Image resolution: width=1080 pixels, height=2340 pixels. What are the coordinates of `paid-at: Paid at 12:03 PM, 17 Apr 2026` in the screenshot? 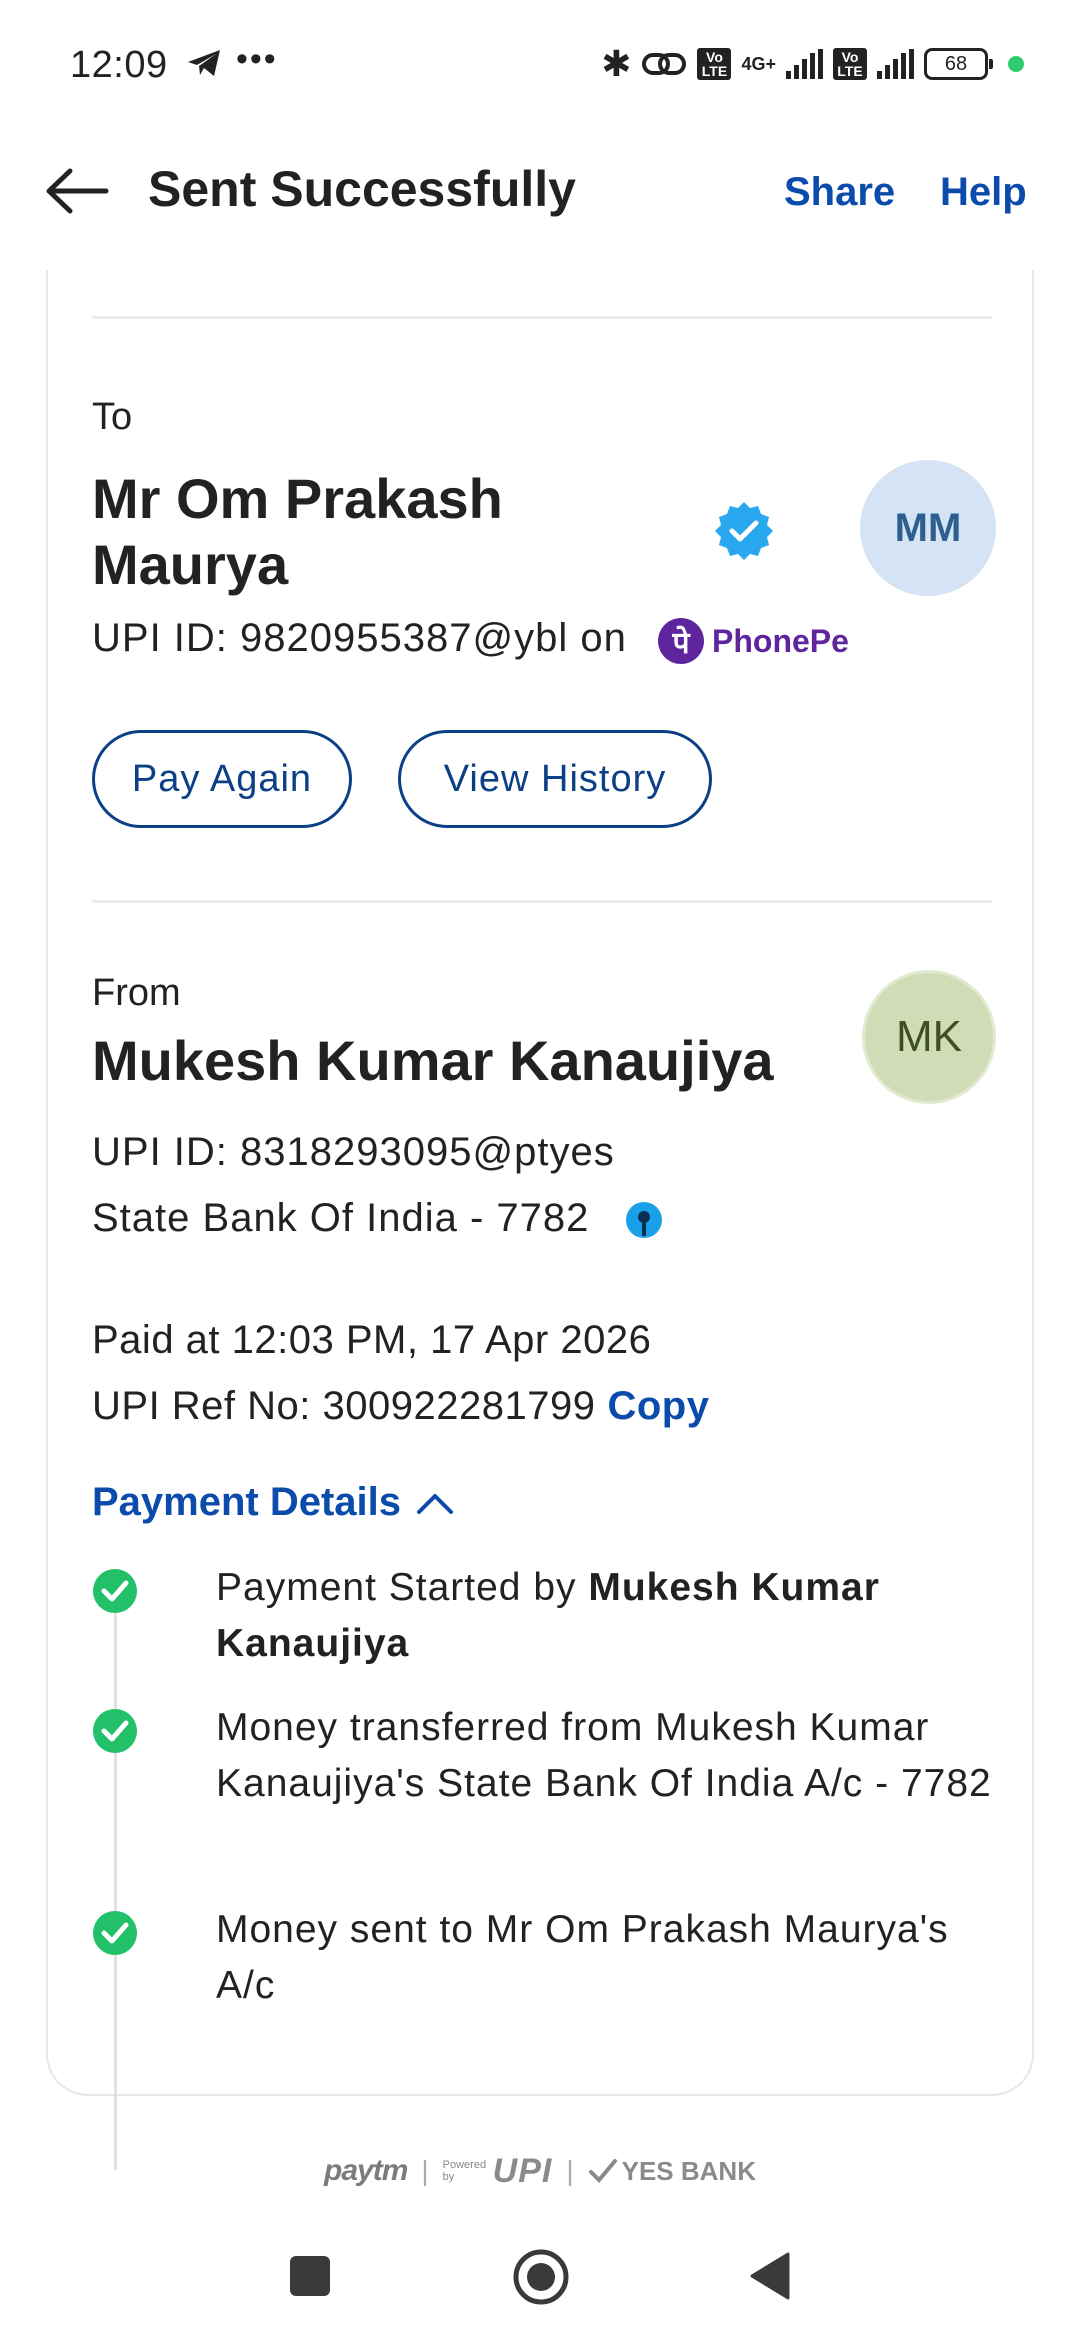 It's located at (372, 1340).